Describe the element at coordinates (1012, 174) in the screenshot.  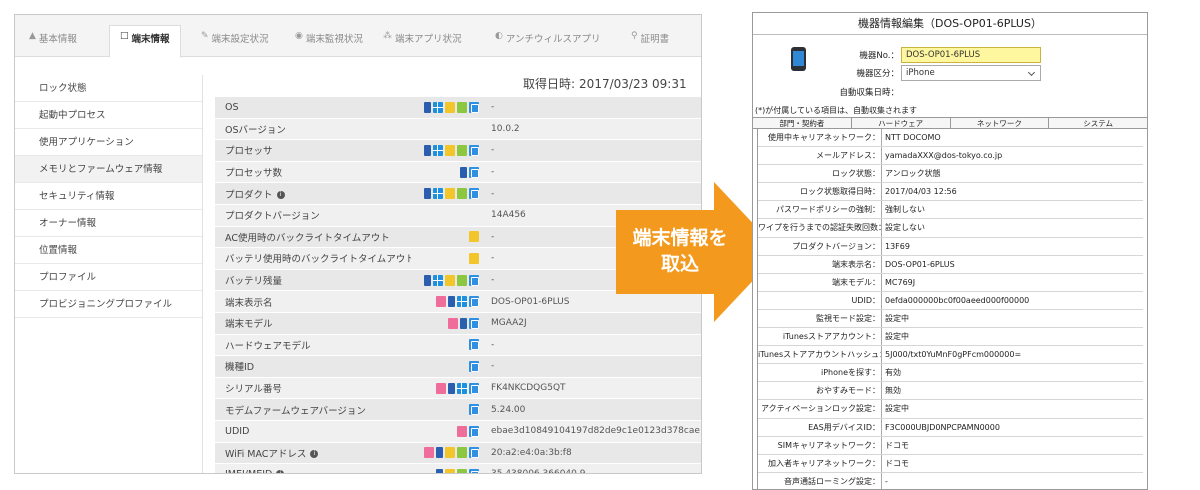
I see `field-value: アンロック状態` at that location.